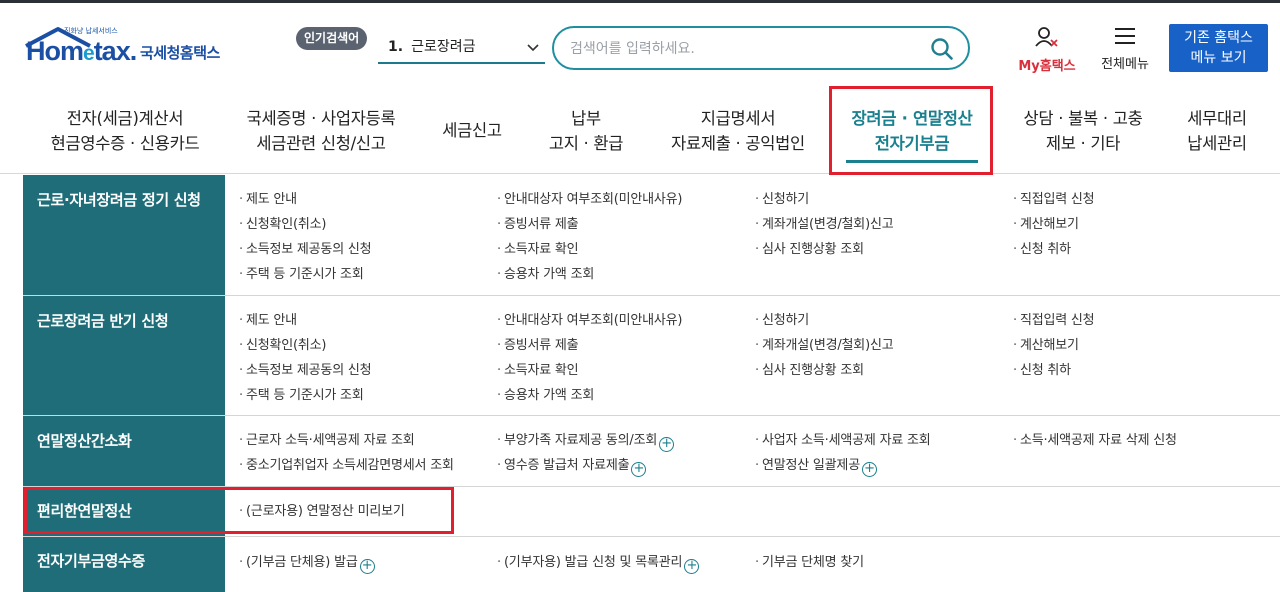 The height and width of the screenshot is (592, 1280). What do you see at coordinates (125, 143) in the screenshot?
I see `nav-item-line2: 현금영수증 · 신용카드` at bounding box center [125, 143].